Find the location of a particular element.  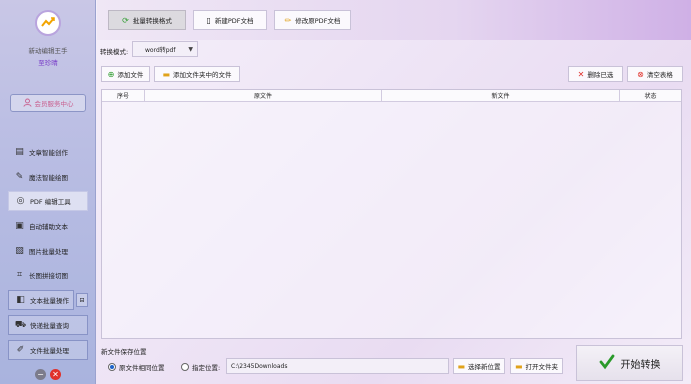

sidebar-item-image: ▧ 图片批量处理 is located at coordinates (48, 251).